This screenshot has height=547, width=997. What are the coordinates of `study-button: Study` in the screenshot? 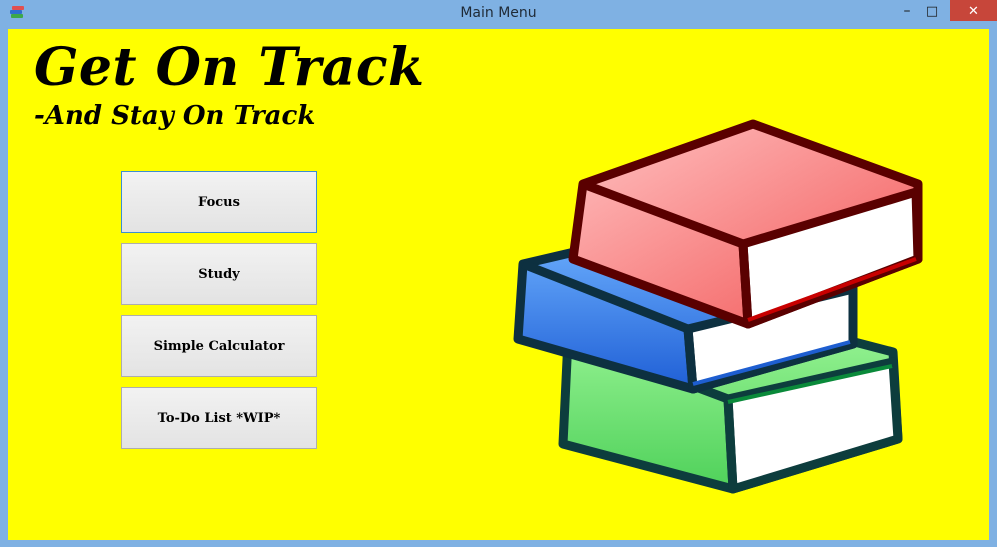 It's located at (219, 274).